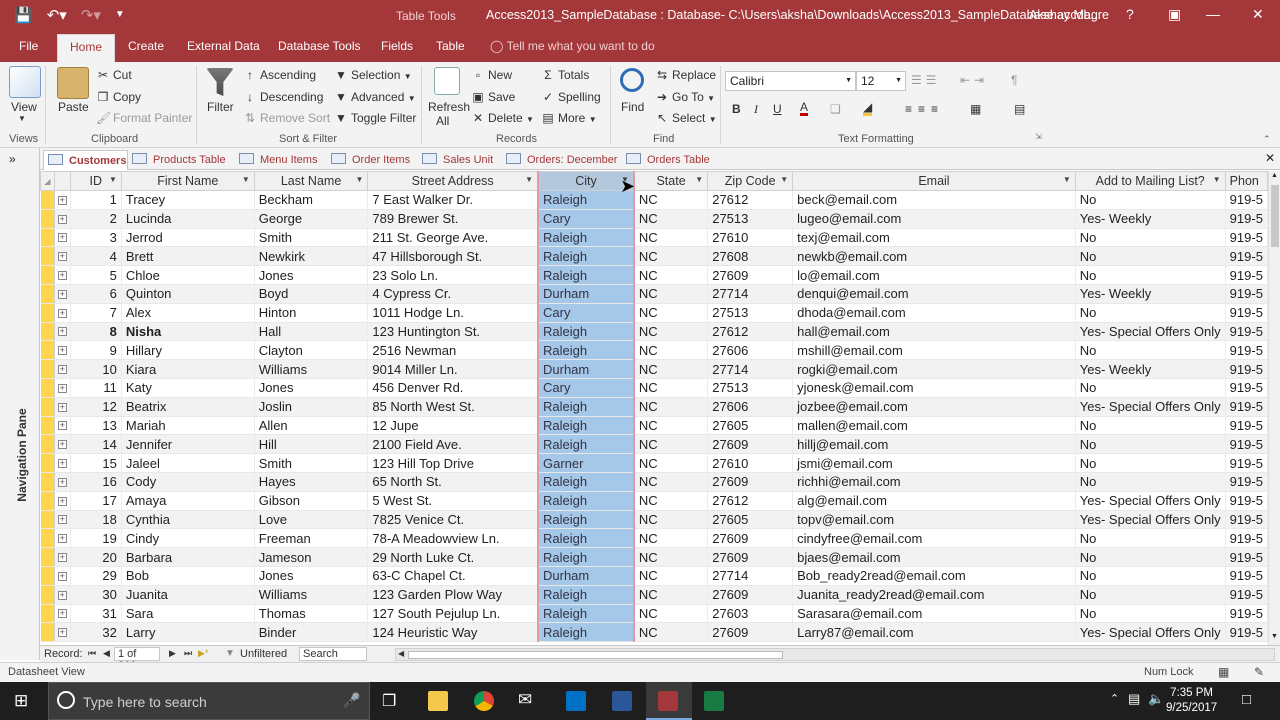  I want to click on cell-last-name: Hinton, so click(311, 313).